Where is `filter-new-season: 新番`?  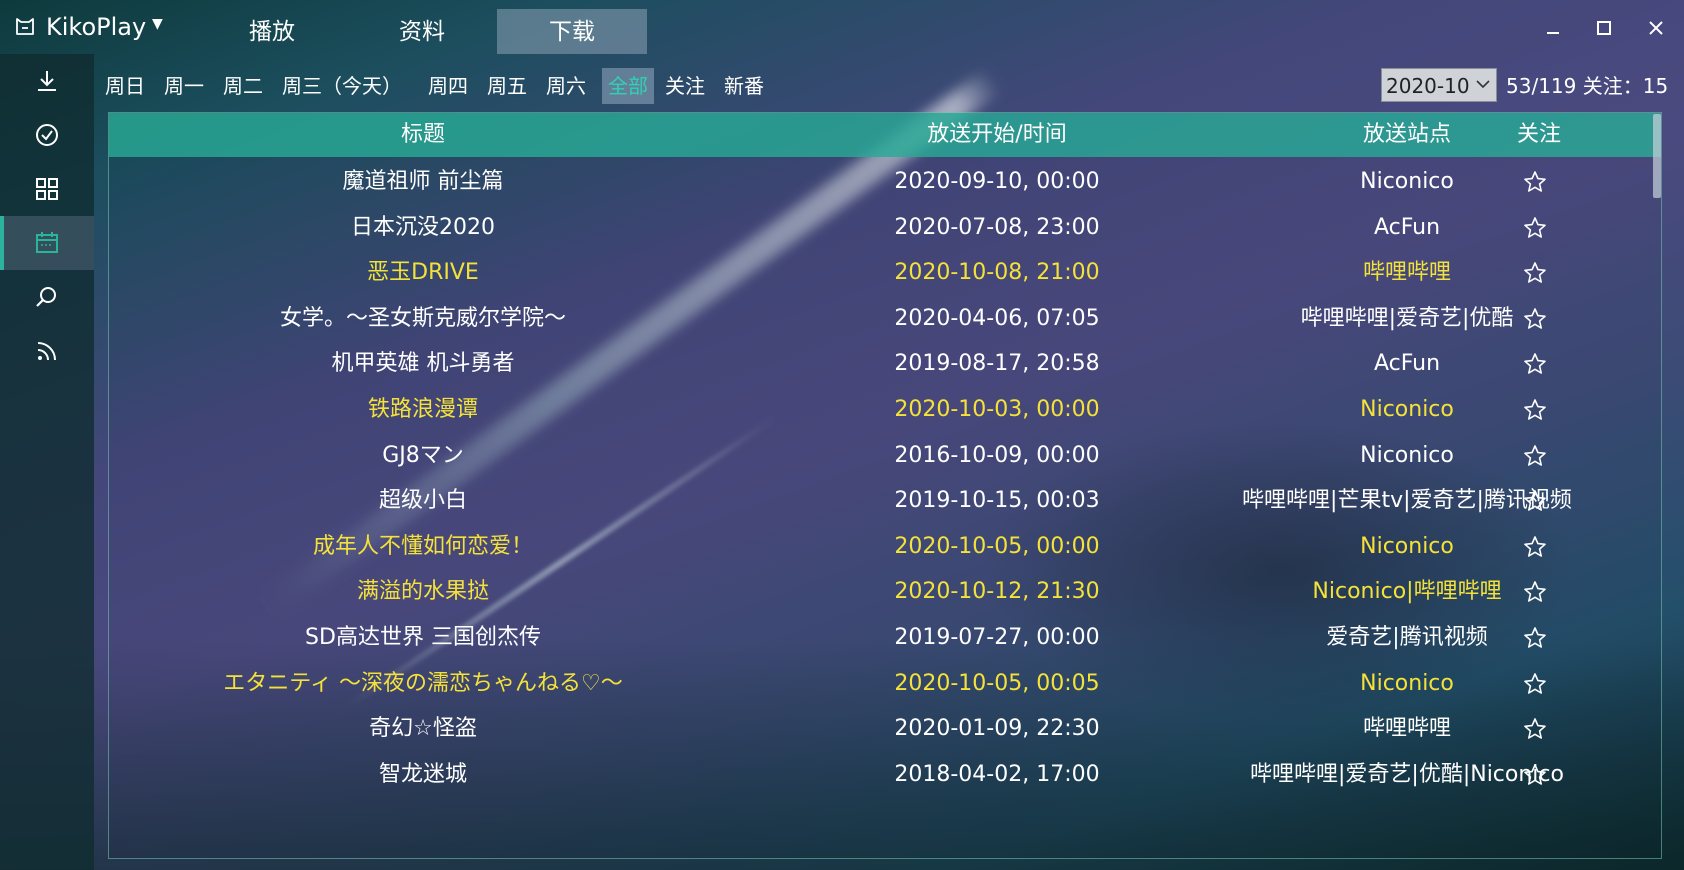
filter-new-season: 新番 is located at coordinates (744, 86).